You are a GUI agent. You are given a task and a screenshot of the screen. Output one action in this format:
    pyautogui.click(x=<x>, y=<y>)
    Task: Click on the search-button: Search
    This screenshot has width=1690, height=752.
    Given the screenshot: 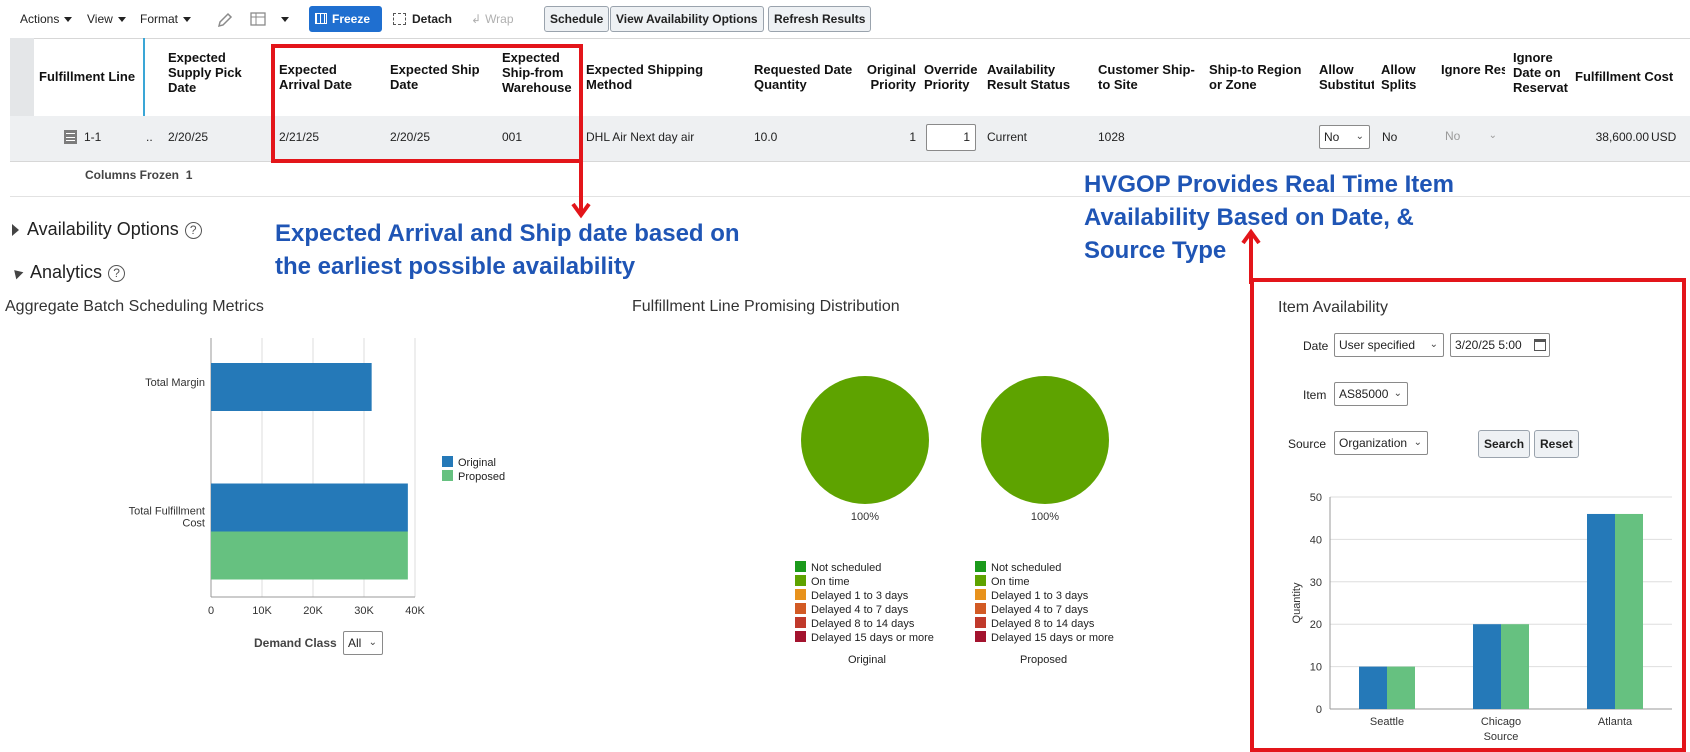 What is the action you would take?
    pyautogui.click(x=1504, y=444)
    